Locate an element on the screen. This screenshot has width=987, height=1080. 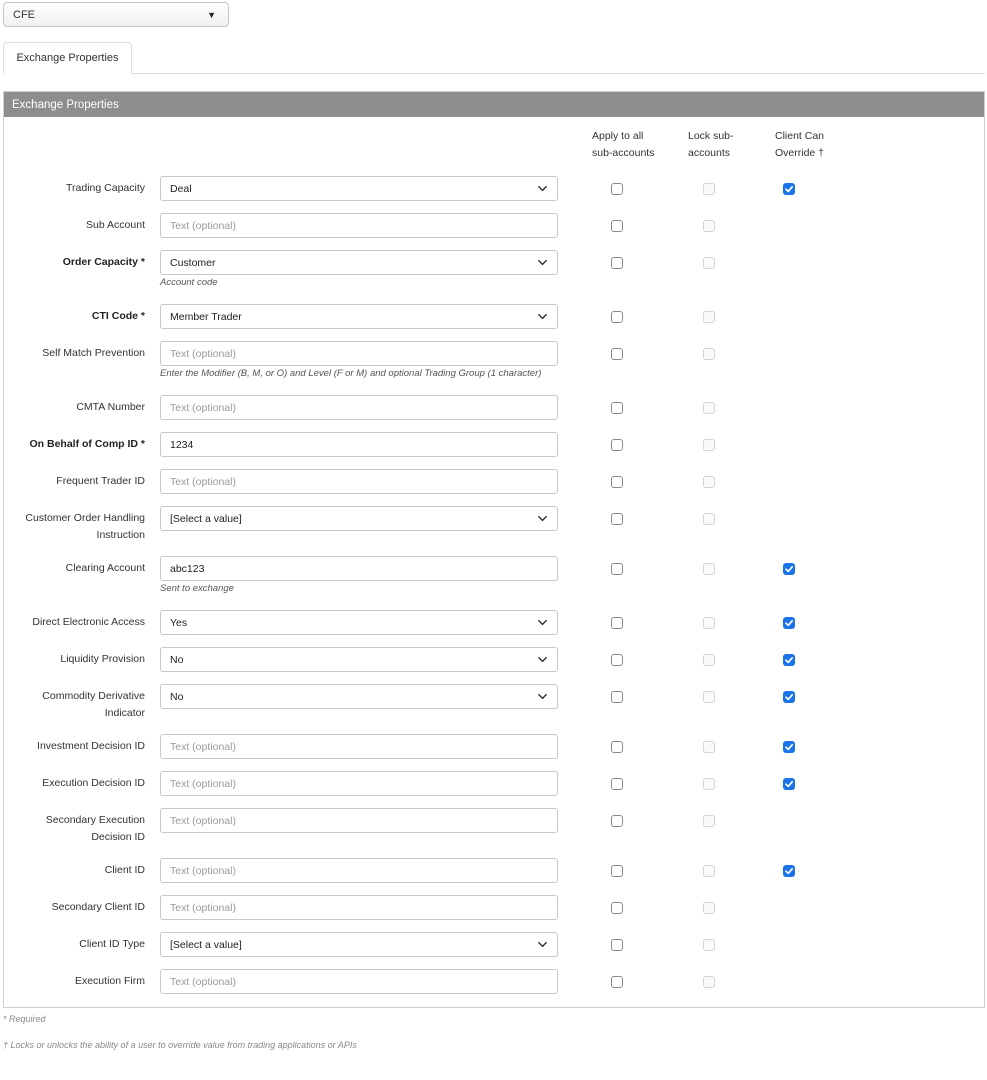
field-label: Client ID is located at coordinates (125, 870).